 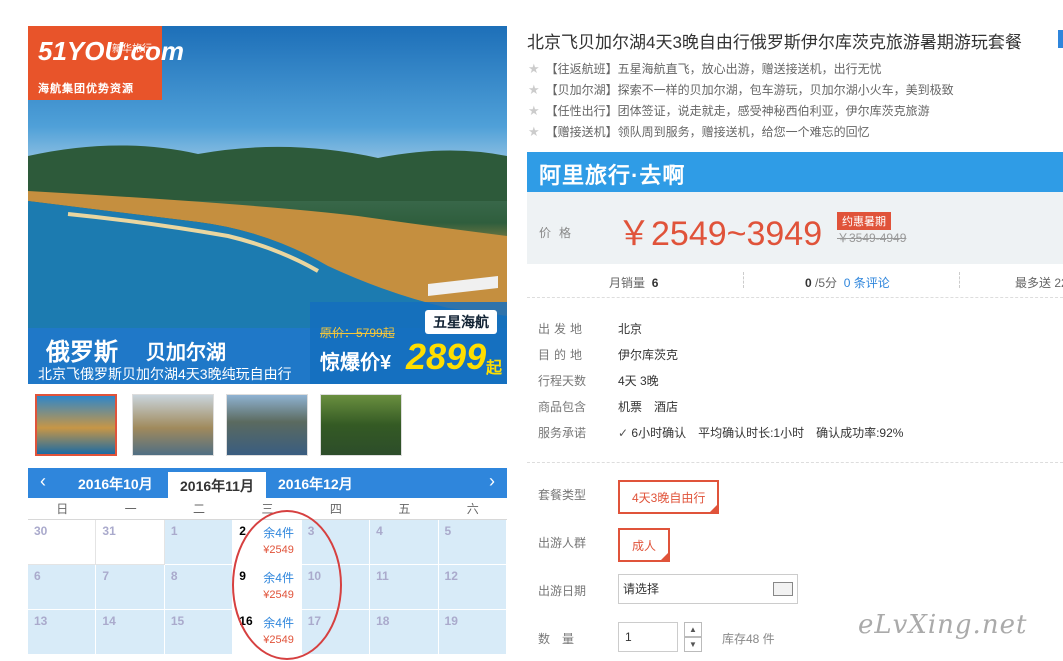 What do you see at coordinates (461, 322) in the screenshot?
I see `airline-badge: 五星海航` at bounding box center [461, 322].